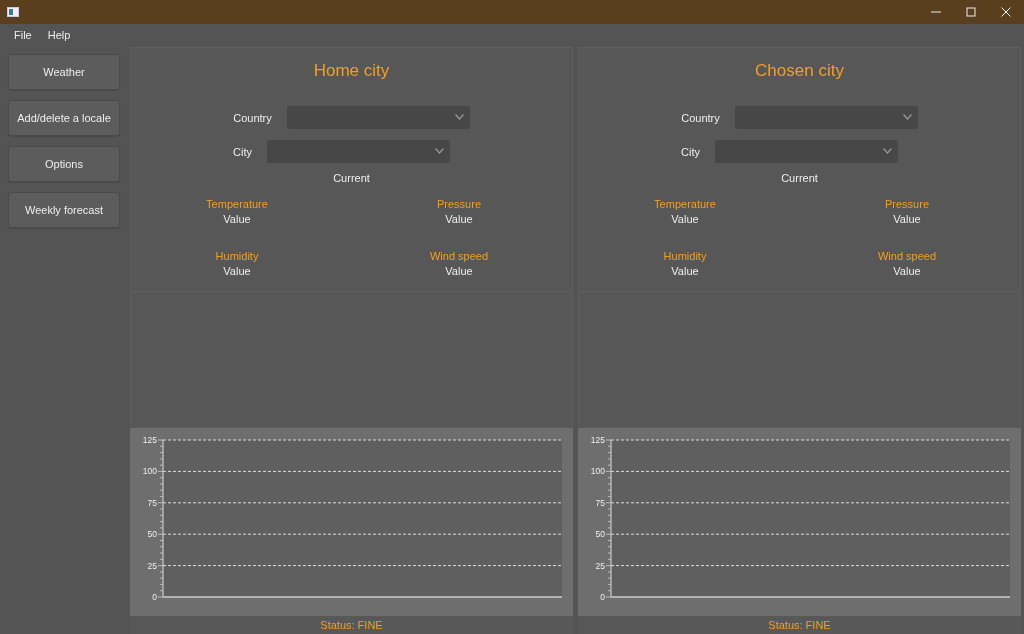 The image size is (1024, 634). What do you see at coordinates (351, 71) in the screenshot?
I see `panel-title: Home city` at bounding box center [351, 71].